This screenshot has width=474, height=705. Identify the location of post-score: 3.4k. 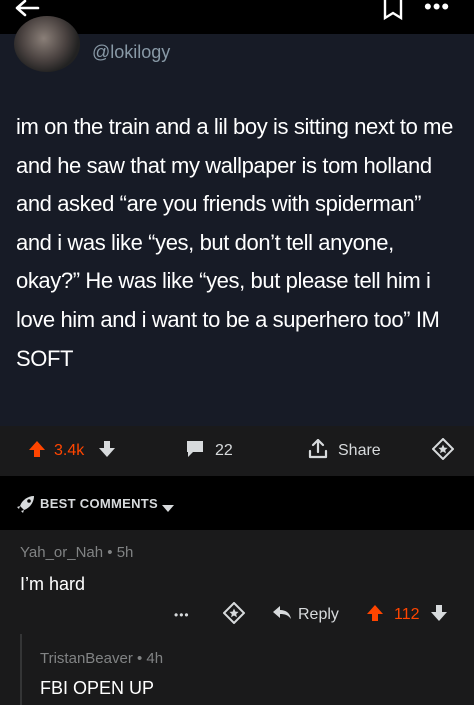
(69, 450).